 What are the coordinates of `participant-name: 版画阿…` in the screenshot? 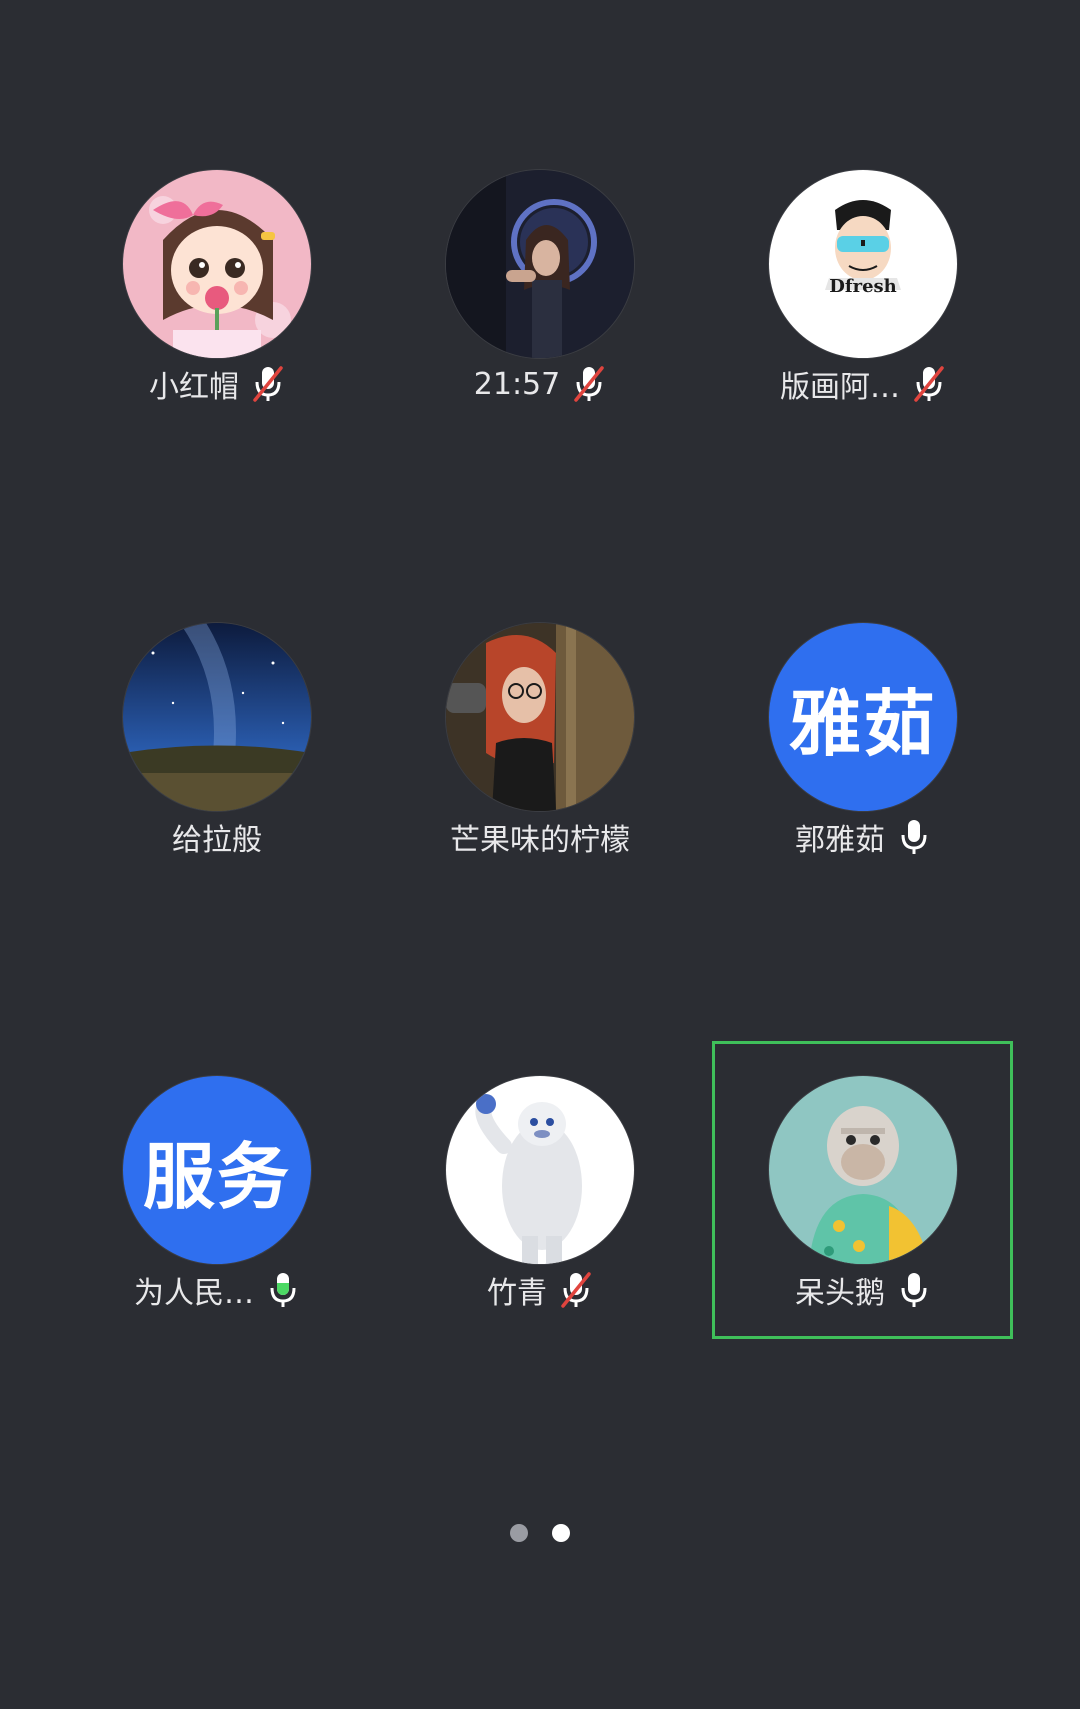 It's located at (840, 387).